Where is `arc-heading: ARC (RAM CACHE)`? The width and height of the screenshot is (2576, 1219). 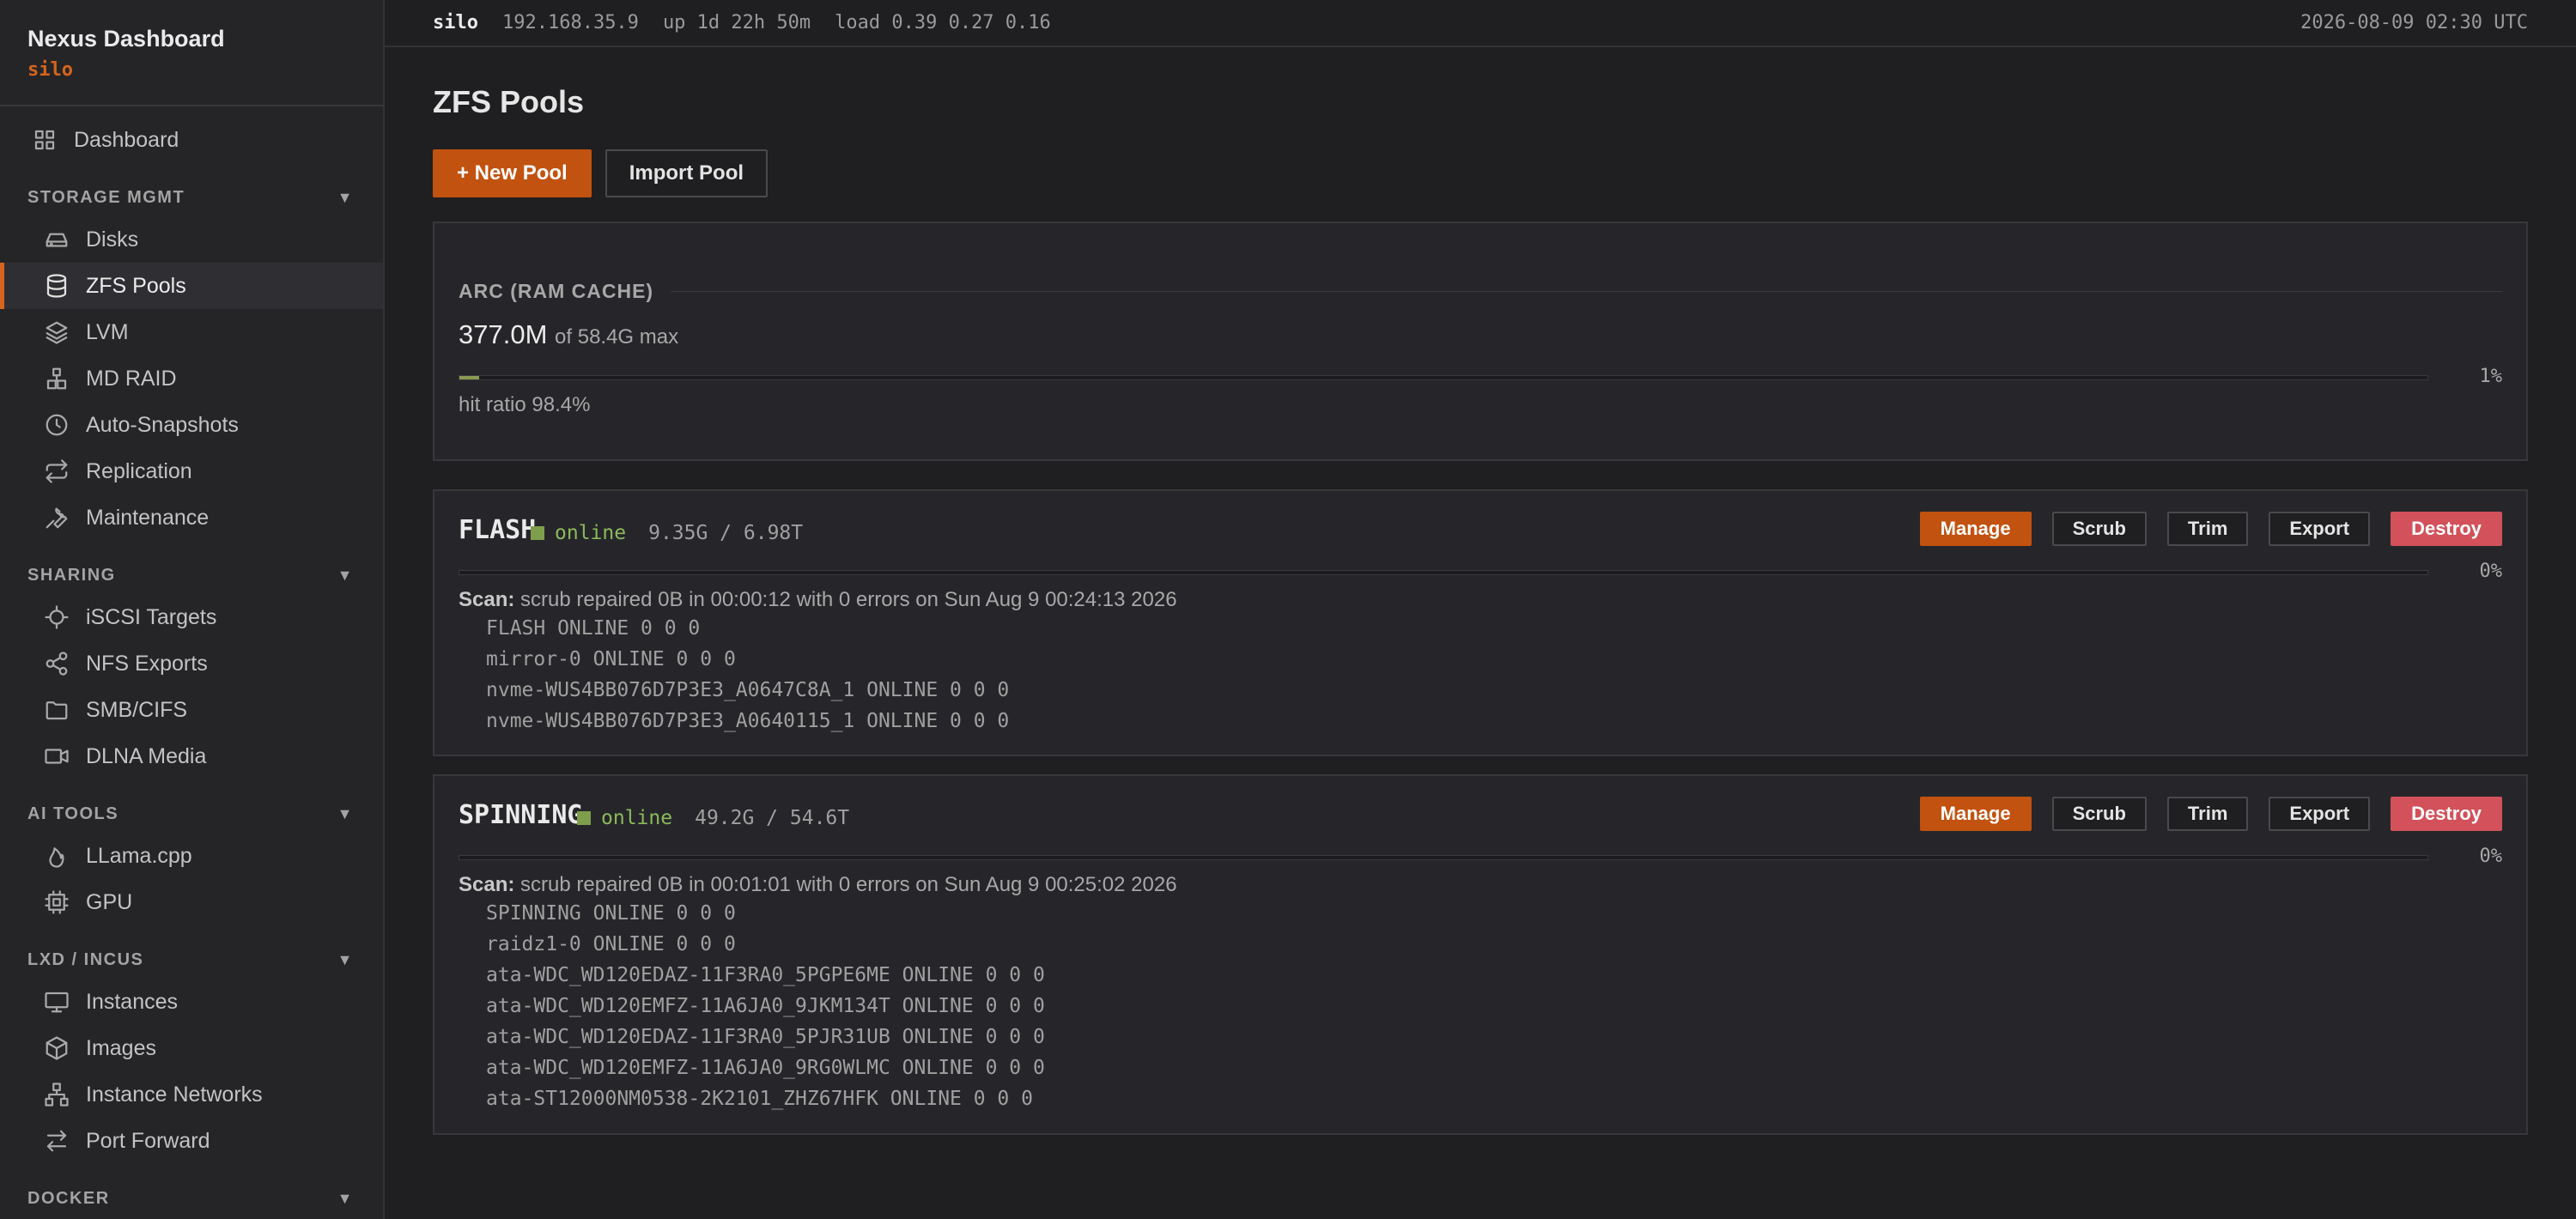 arc-heading: ARC (RAM CACHE) is located at coordinates (1481, 291).